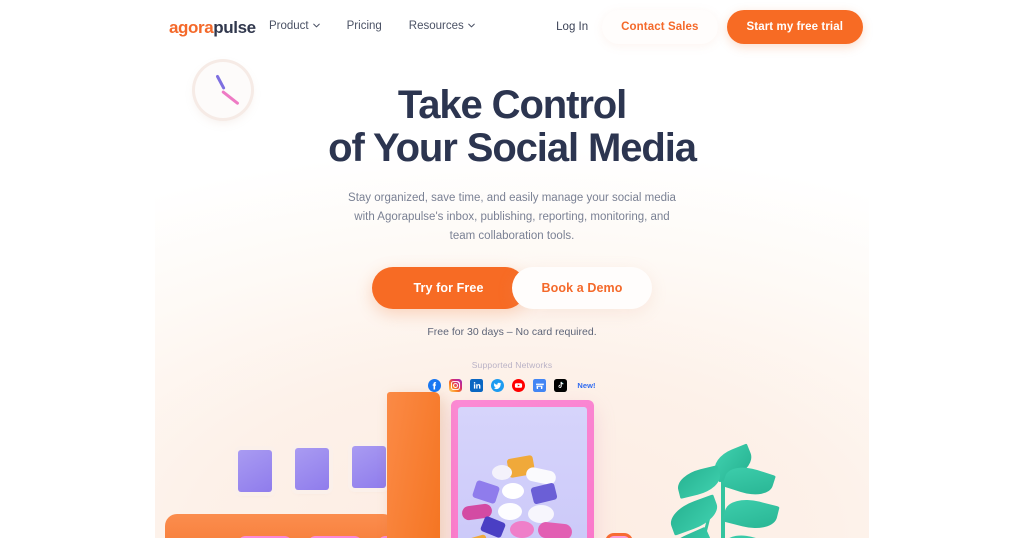 Image resolution: width=1024 pixels, height=538 pixels. Describe the element at coordinates (512, 376) in the screenshot. I see `supported-networks: Supported Networks New!` at that location.